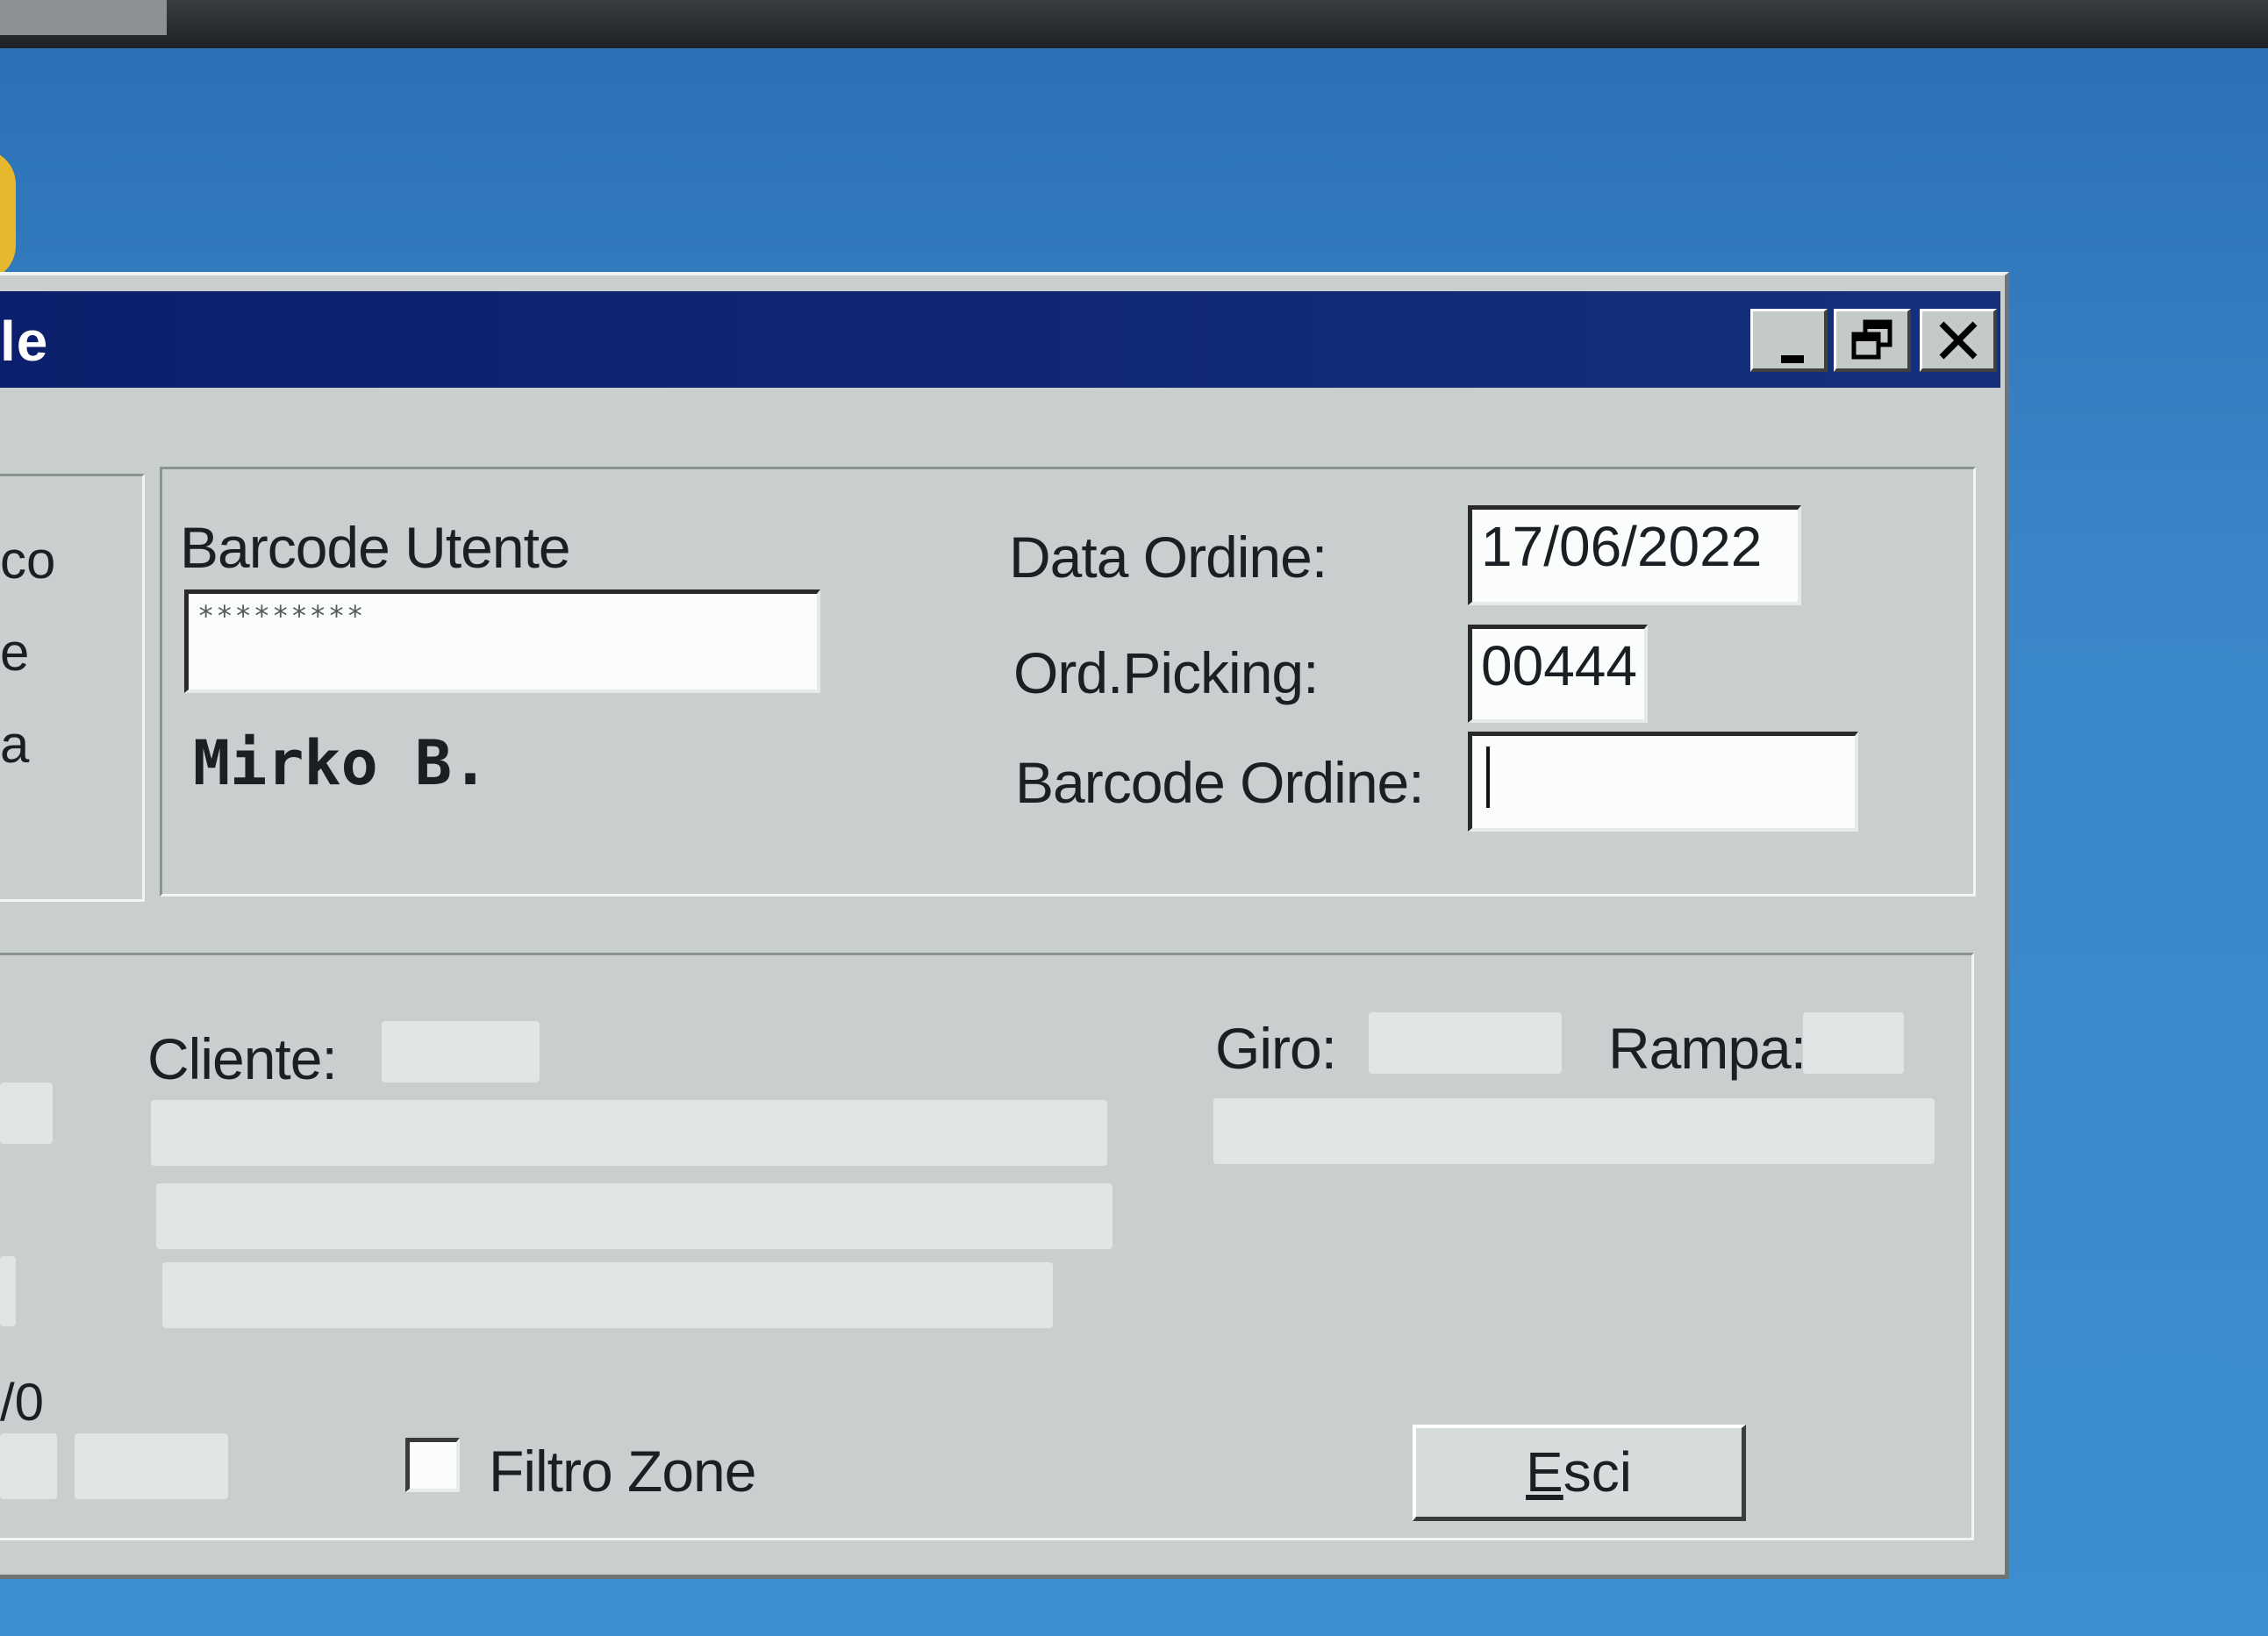 The image size is (2268, 1636). What do you see at coordinates (1789, 341) in the screenshot?
I see `minimize-button` at bounding box center [1789, 341].